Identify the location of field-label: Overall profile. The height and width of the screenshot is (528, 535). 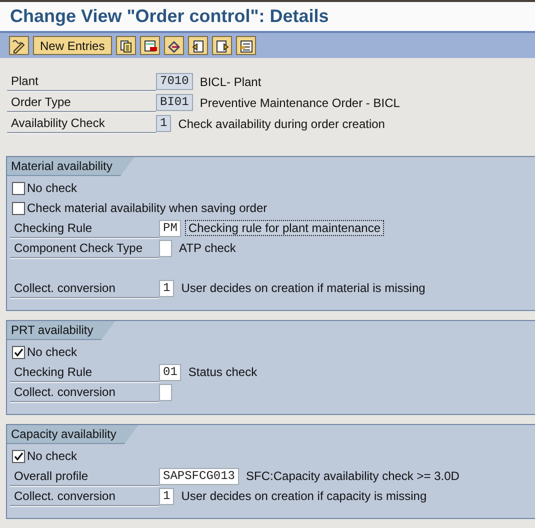
(84, 476).